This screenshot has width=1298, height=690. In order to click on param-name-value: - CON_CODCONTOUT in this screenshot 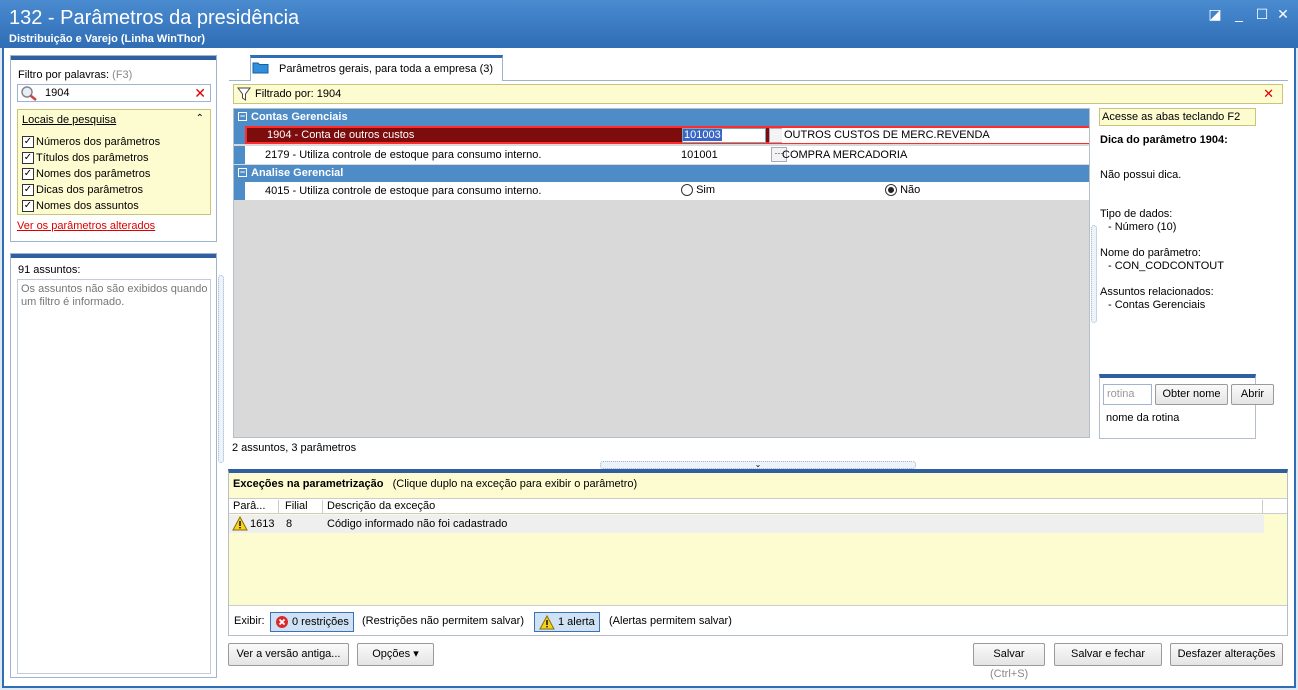, I will do `click(1166, 266)`.